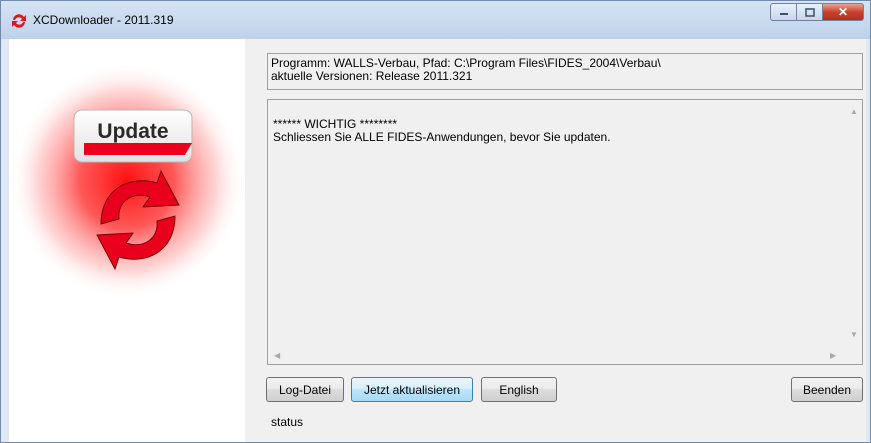 The image size is (871, 443). What do you see at coordinates (287, 422) in the screenshot?
I see `status-label: status` at bounding box center [287, 422].